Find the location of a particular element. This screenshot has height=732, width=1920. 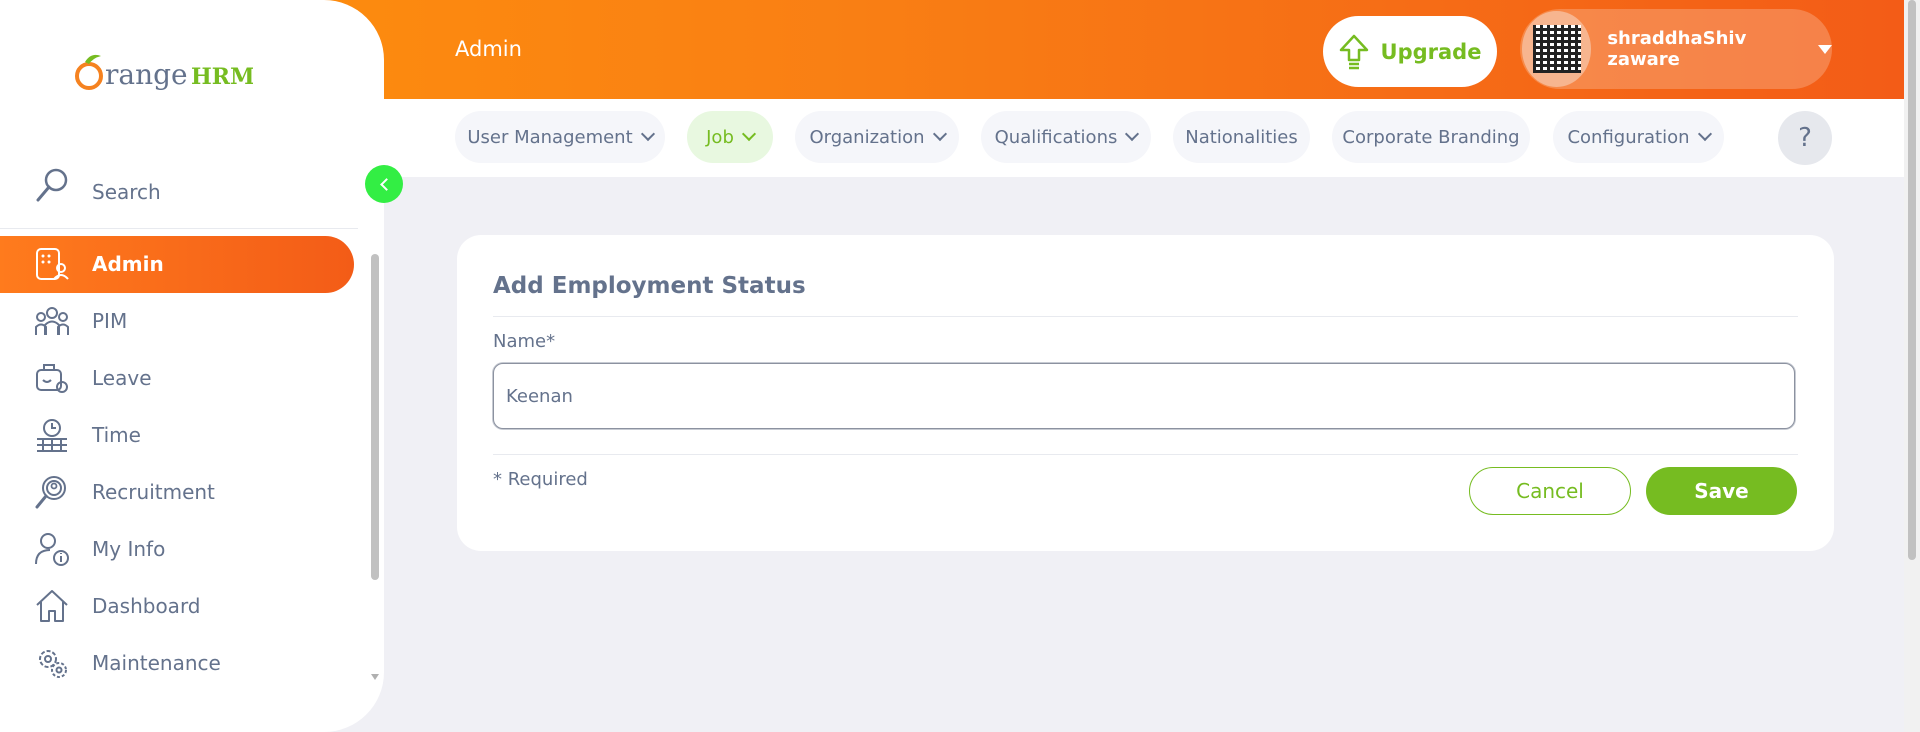

tab-organization: Organization is located at coordinates (877, 137).